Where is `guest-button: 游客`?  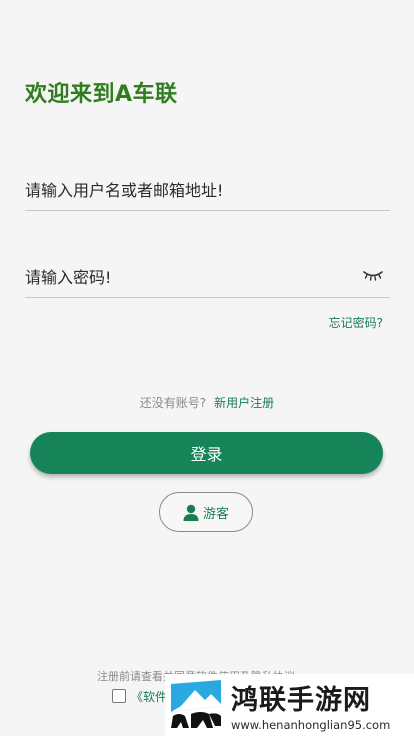 guest-button: 游客 is located at coordinates (206, 512).